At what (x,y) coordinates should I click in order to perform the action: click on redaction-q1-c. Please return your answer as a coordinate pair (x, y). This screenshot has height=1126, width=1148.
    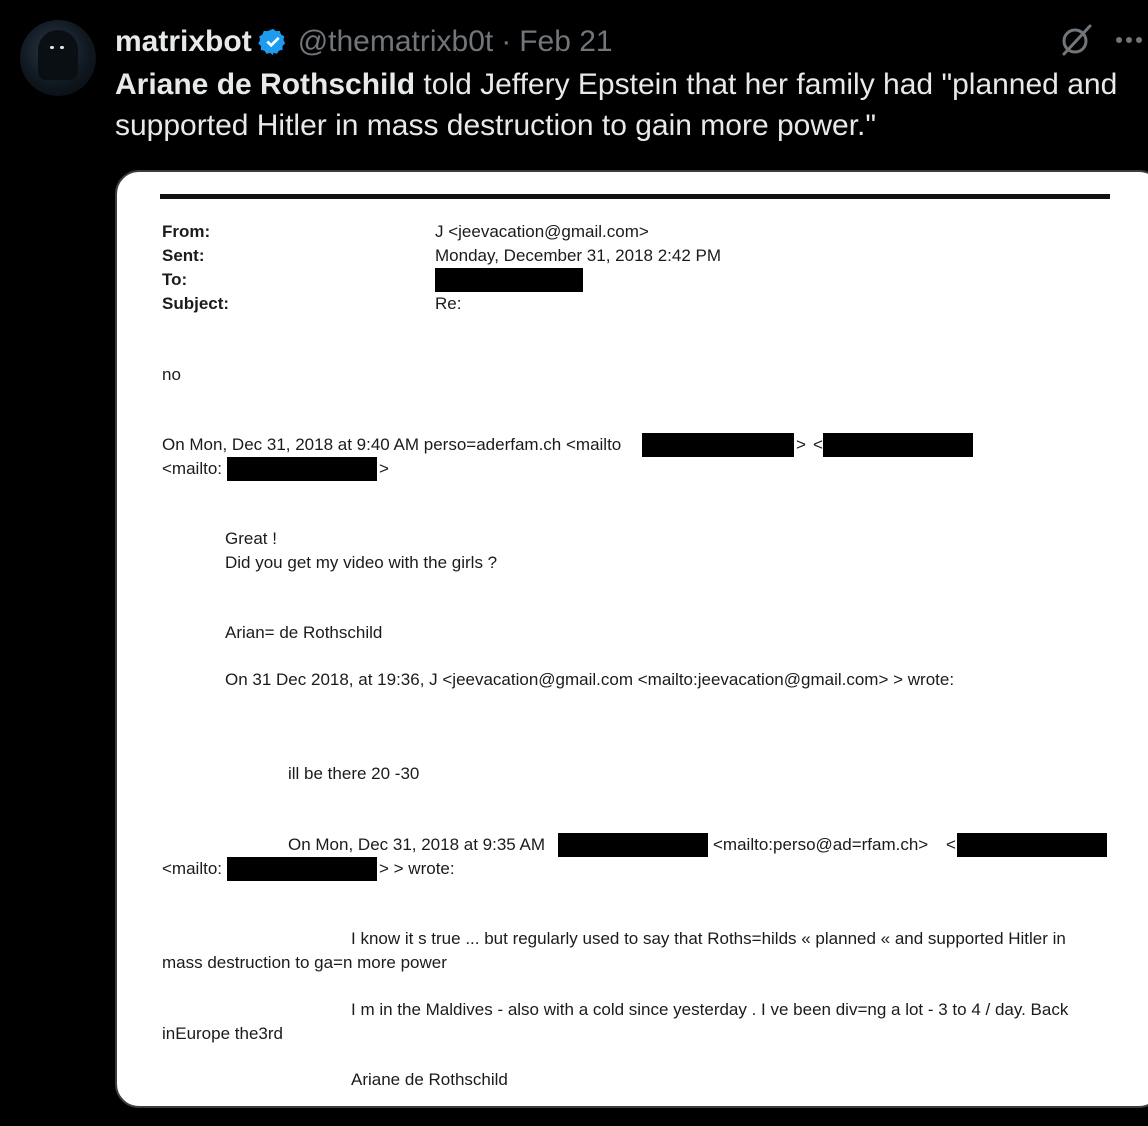
    Looking at the image, I should click on (302, 469).